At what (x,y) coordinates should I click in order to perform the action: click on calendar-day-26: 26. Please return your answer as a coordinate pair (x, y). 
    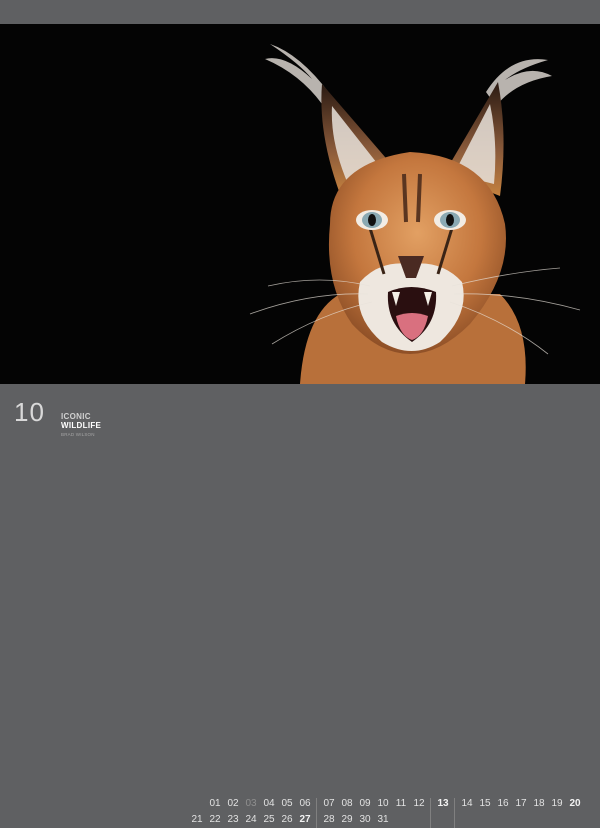
    Looking at the image, I should click on (287, 819).